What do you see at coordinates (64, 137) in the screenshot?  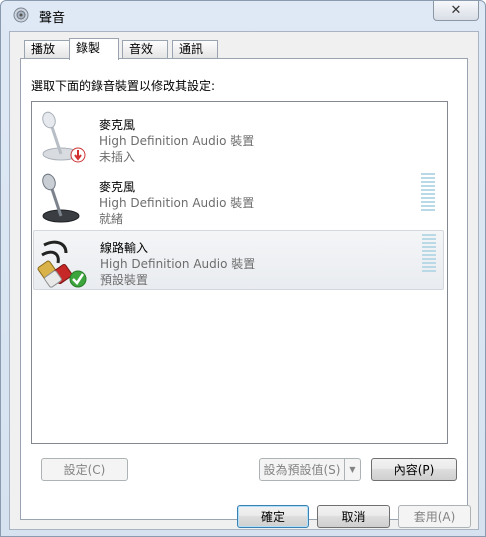 I see `microphone-unplugged-icon` at bounding box center [64, 137].